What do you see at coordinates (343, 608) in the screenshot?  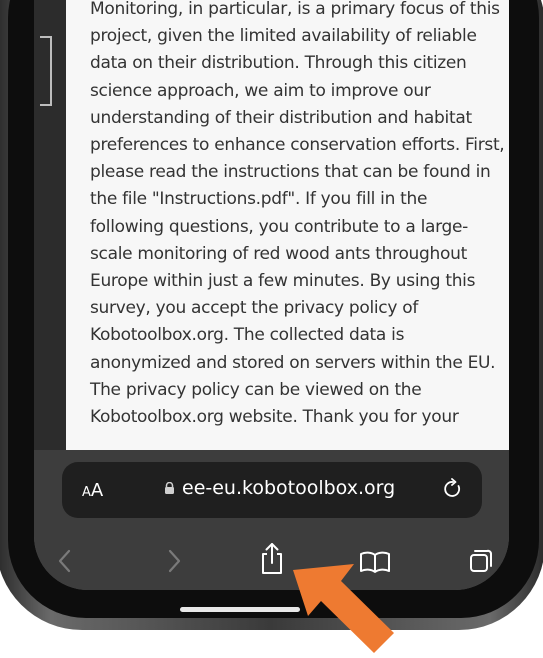 I see `annotation-arrow` at bounding box center [343, 608].